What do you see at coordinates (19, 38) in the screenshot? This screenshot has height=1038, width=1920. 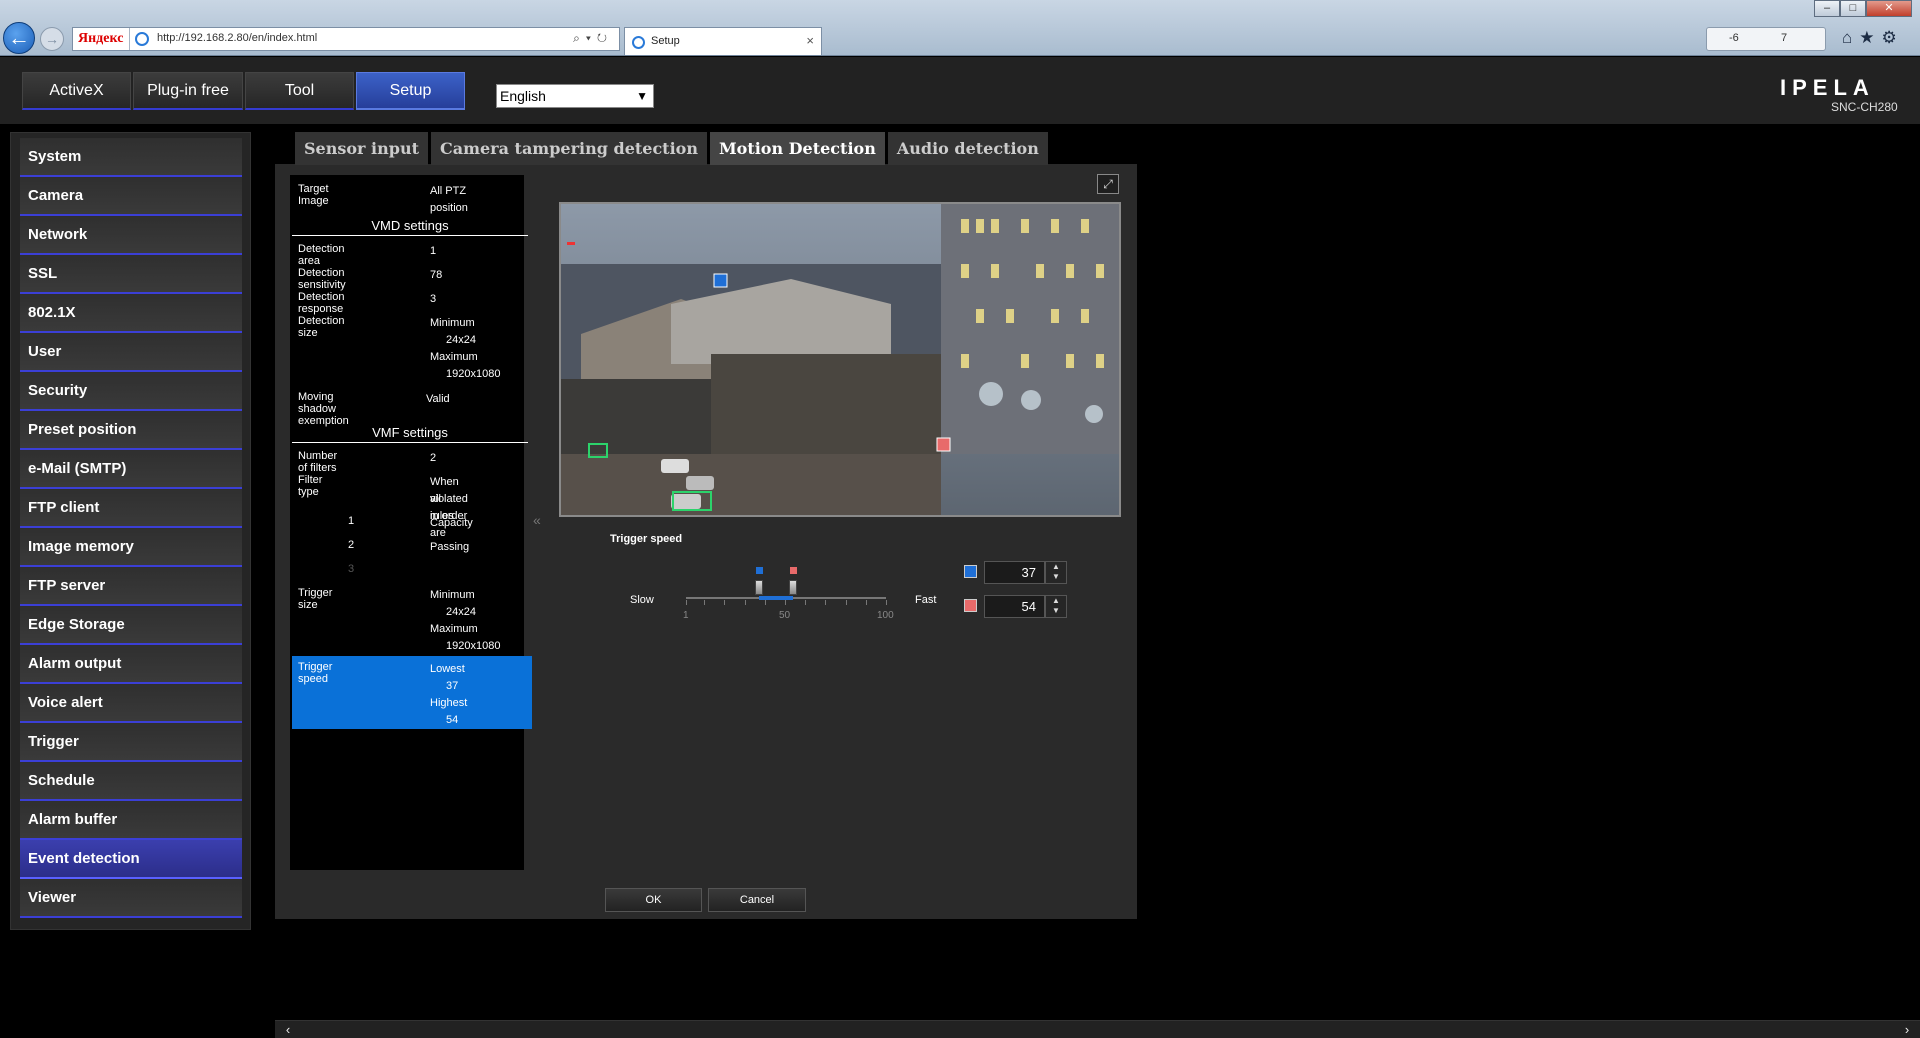 I see `back-button: ←` at bounding box center [19, 38].